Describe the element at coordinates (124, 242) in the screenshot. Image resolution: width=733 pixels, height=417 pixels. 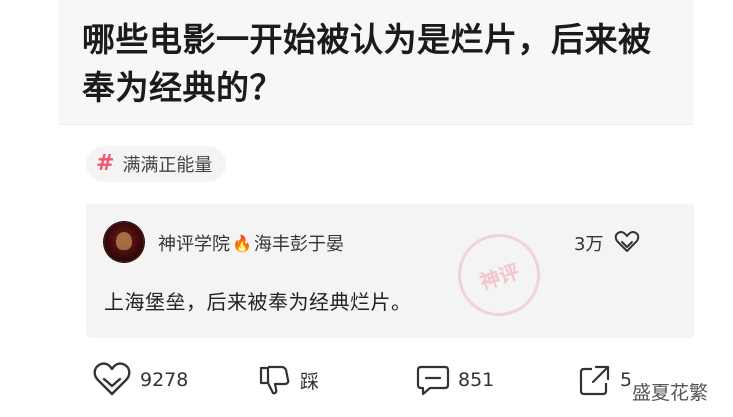
I see `avatar` at that location.